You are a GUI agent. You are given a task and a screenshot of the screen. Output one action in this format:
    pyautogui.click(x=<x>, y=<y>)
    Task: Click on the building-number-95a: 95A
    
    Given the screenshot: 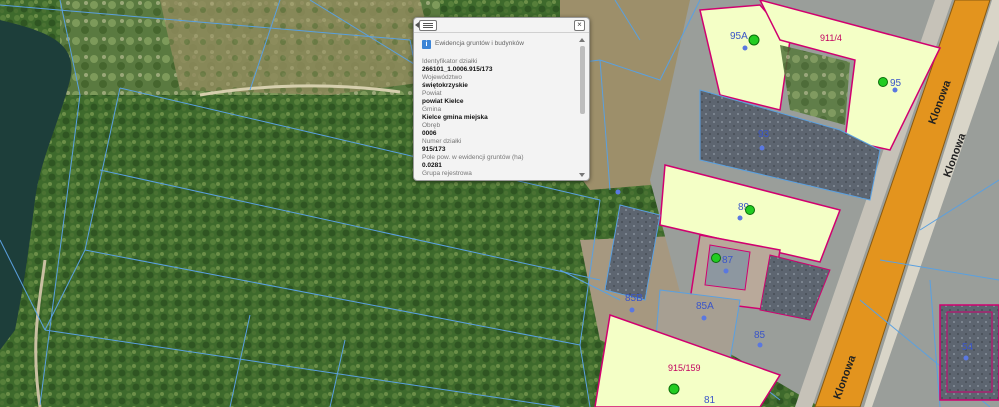 What is the action you would take?
    pyautogui.click(x=739, y=36)
    